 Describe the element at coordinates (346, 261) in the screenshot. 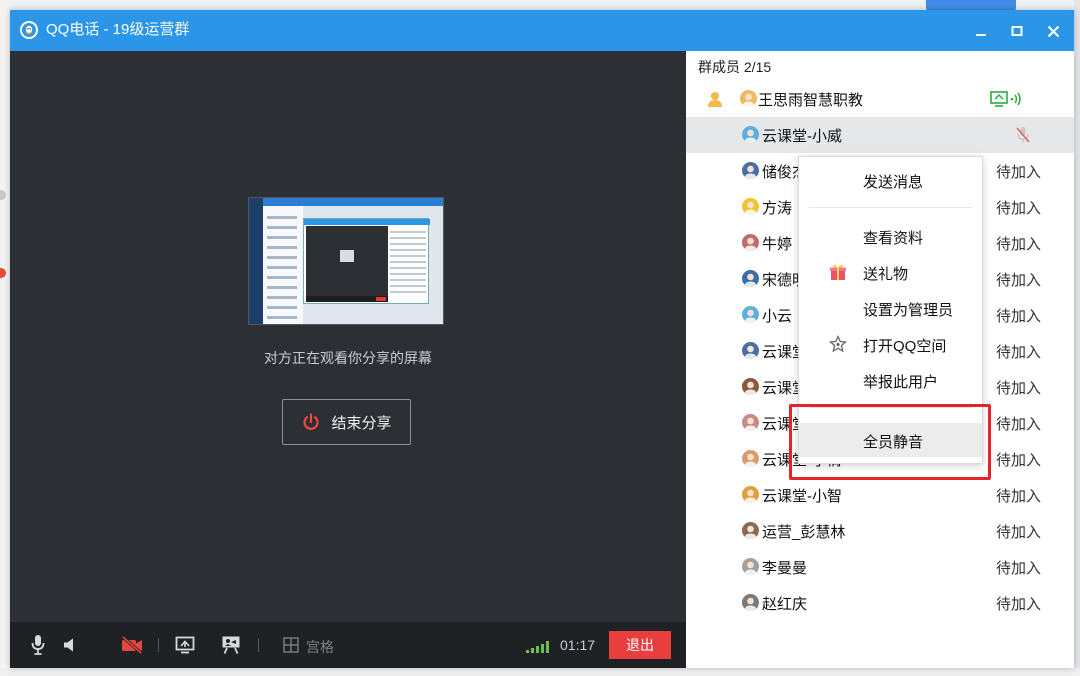

I see `shared-screen-thumbnail` at that location.